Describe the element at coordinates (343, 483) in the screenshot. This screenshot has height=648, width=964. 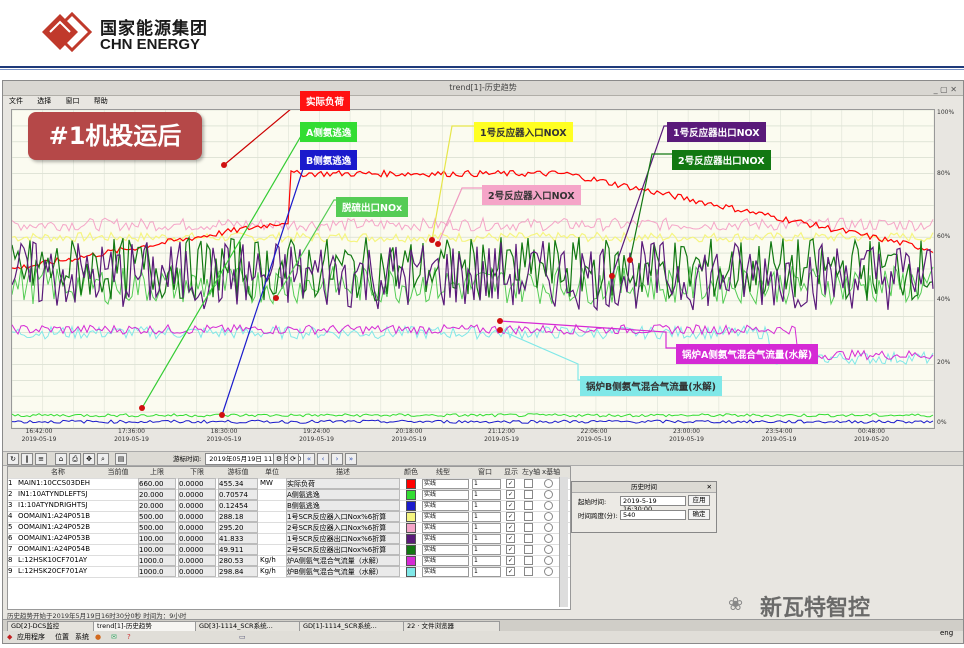
I see `cell-desc: 实际负荷` at that location.